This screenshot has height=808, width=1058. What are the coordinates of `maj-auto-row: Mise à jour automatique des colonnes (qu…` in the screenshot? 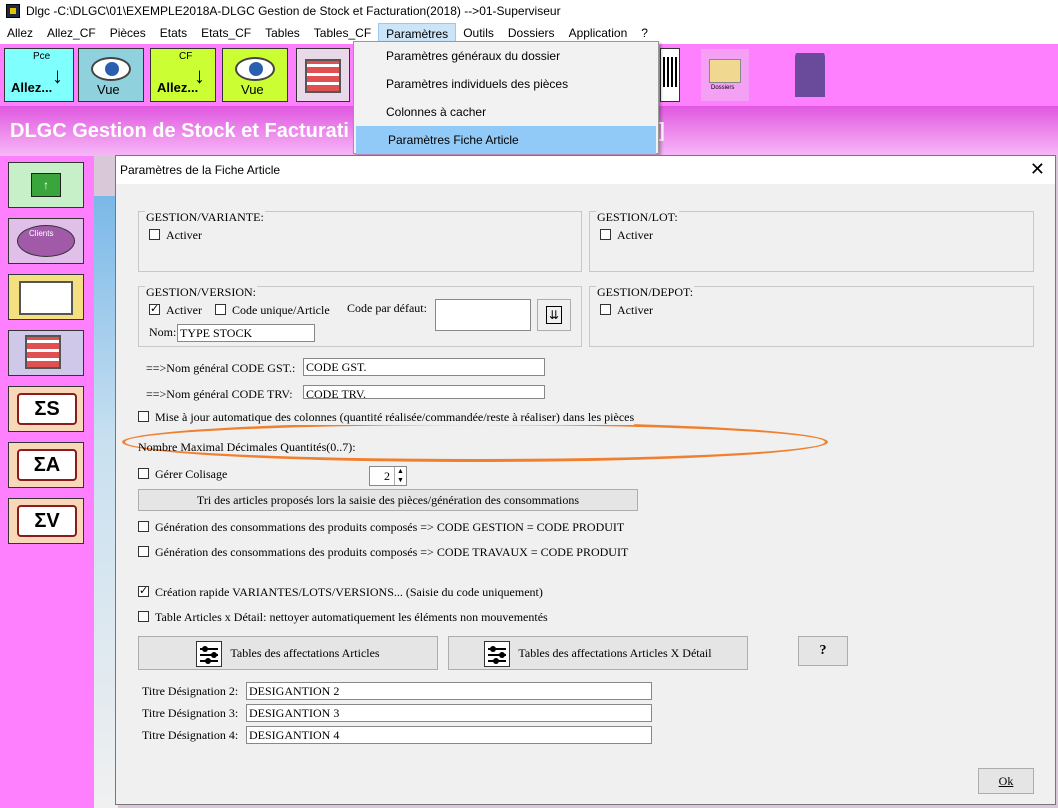 It's located at (386, 417).